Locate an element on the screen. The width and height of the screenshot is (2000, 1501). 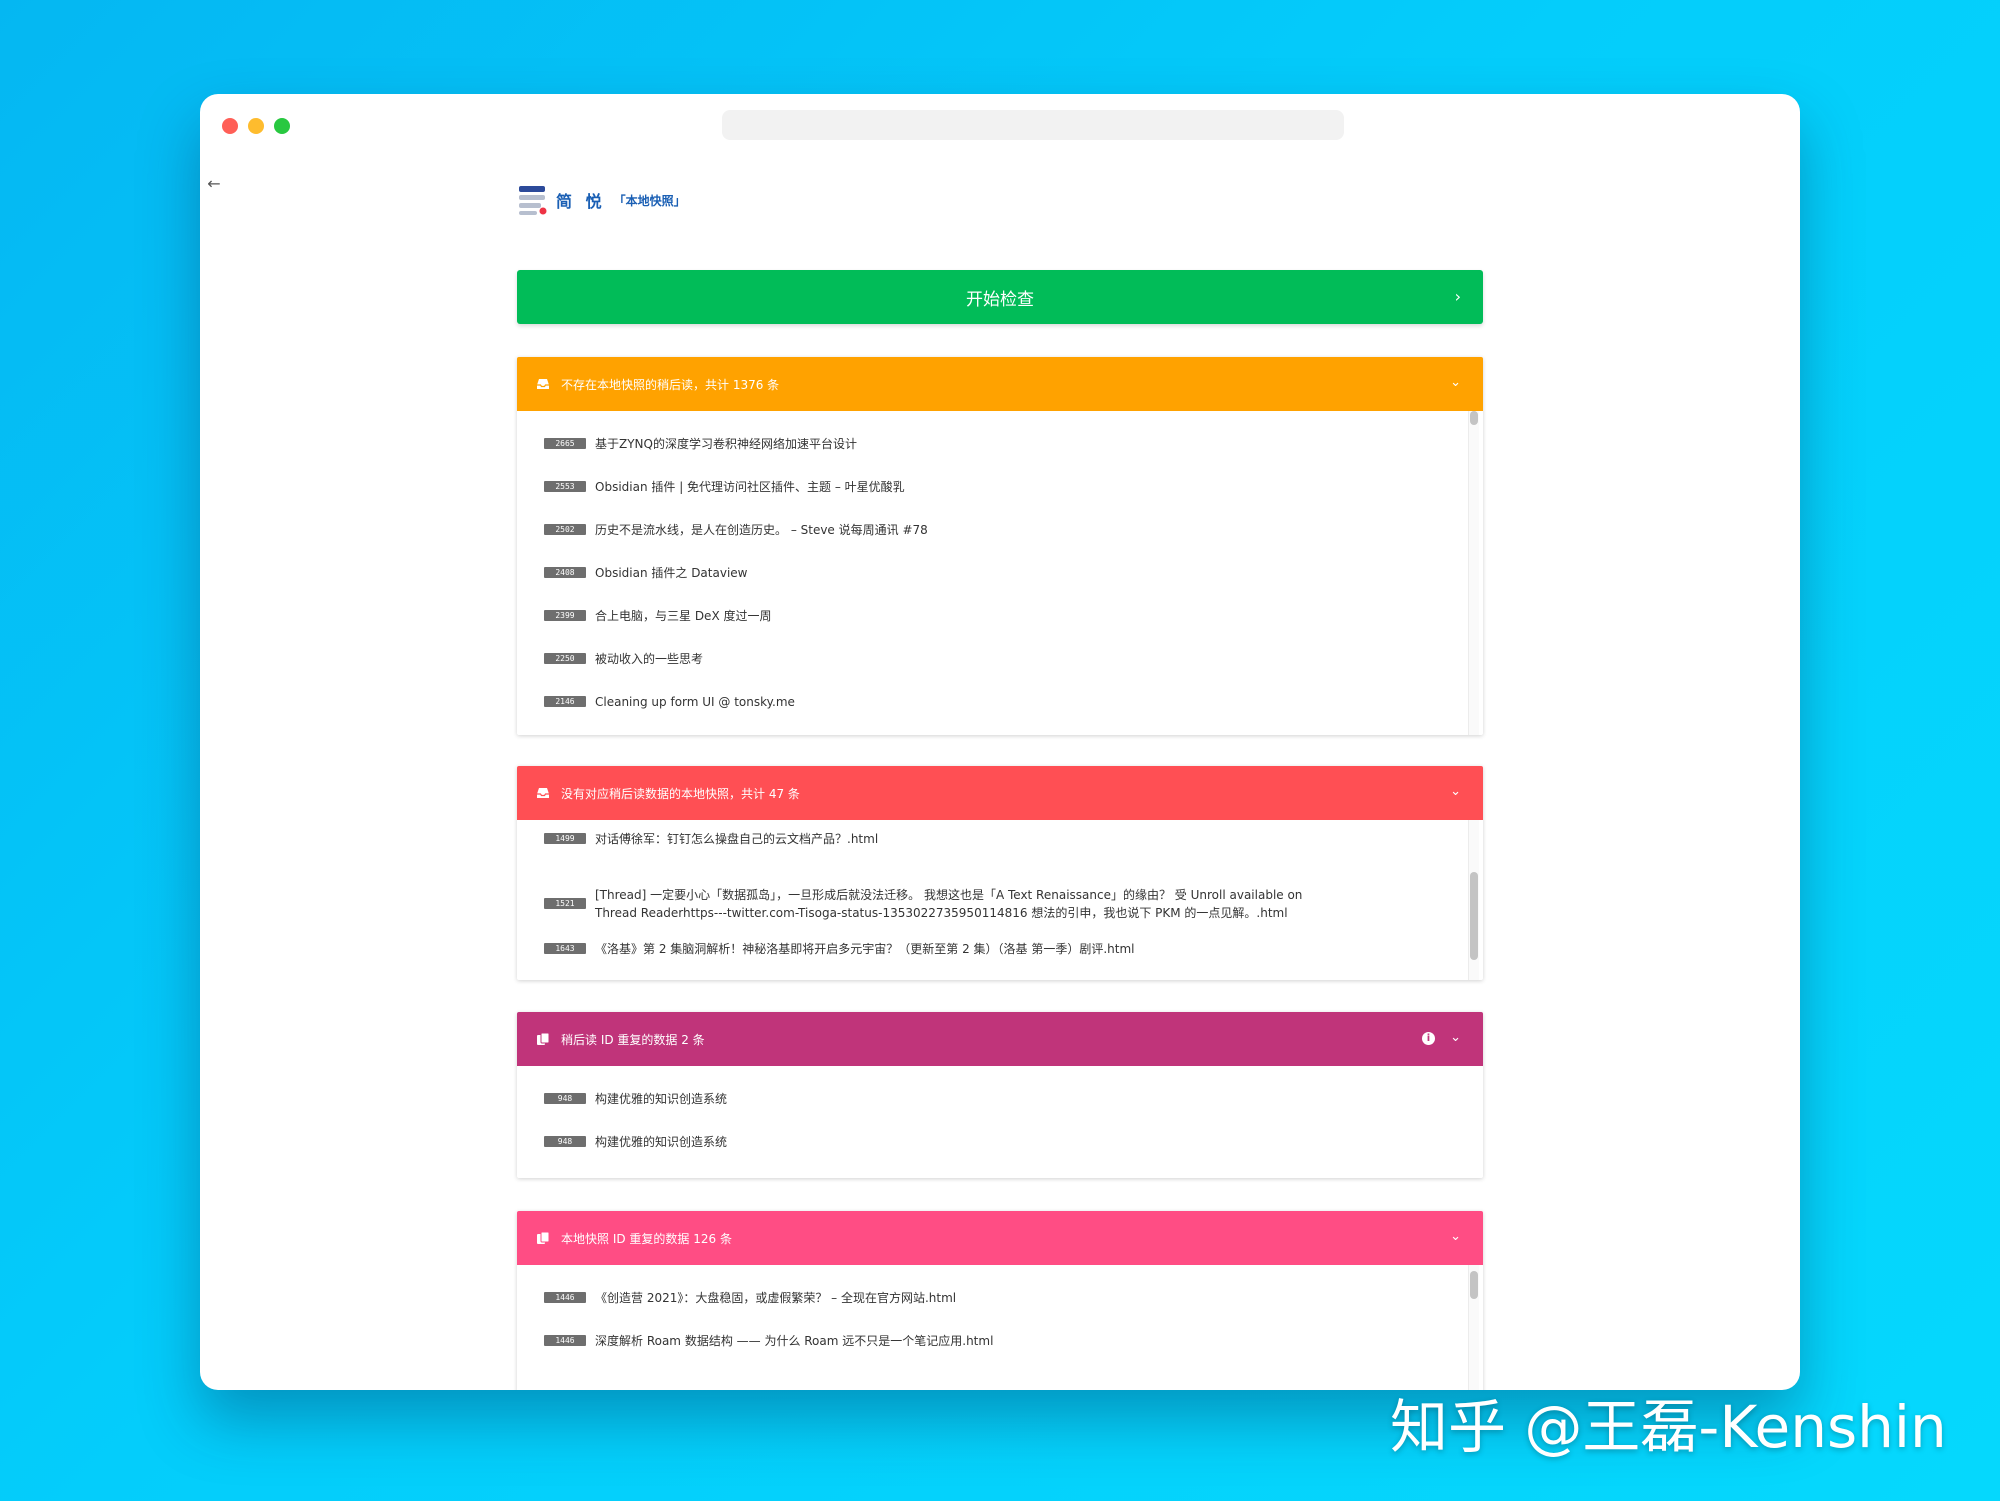
list-item: 2399 合上电脑，与三星 DeX 度过一周 is located at coordinates (1000, 628).